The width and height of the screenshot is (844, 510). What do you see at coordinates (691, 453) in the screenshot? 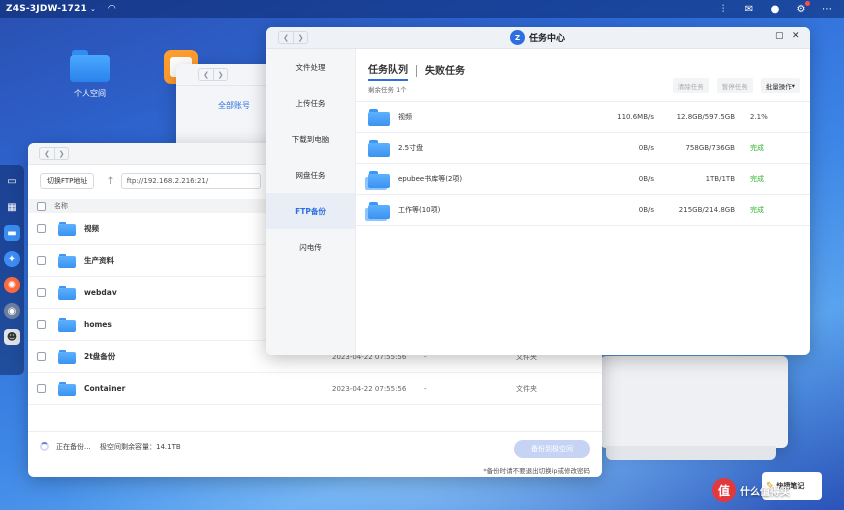
I see `background-window-edge` at bounding box center [691, 453].